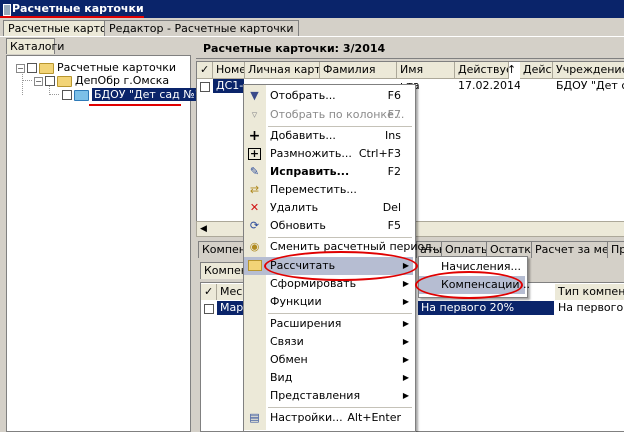 The height and width of the screenshot is (432, 624). I want to click on tab-more: Пр, so click(615, 249).